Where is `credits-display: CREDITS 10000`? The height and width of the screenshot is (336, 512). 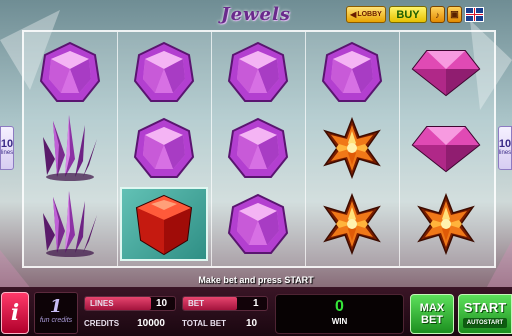 credits-display: CREDITS 10000 is located at coordinates (130, 323).